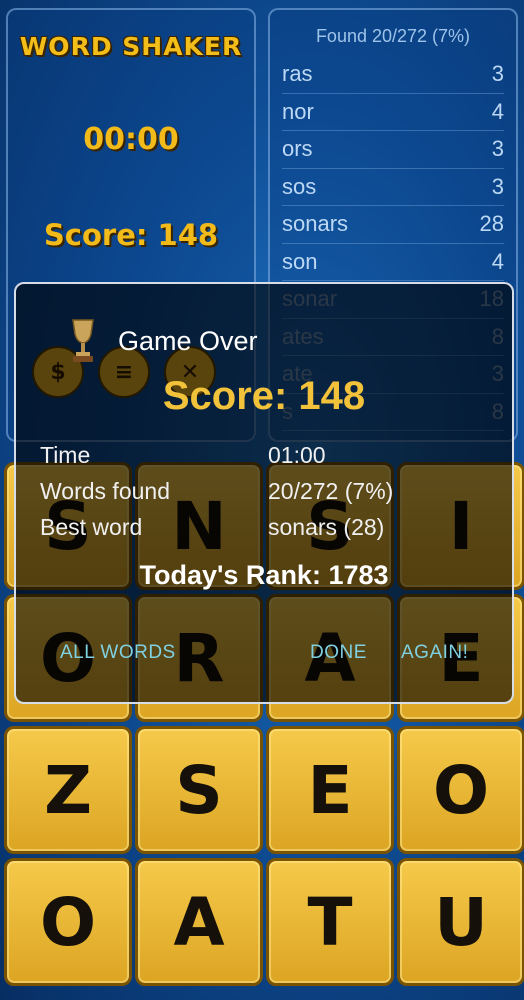  What do you see at coordinates (393, 150) in the screenshot?
I see `list-item: ors 3` at bounding box center [393, 150].